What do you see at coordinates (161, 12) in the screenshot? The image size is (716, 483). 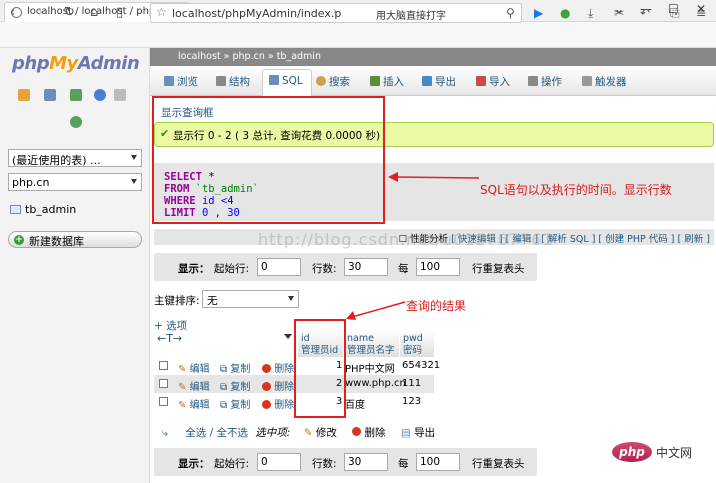 I see `bookmark-star-icon: ☆` at bounding box center [161, 12].